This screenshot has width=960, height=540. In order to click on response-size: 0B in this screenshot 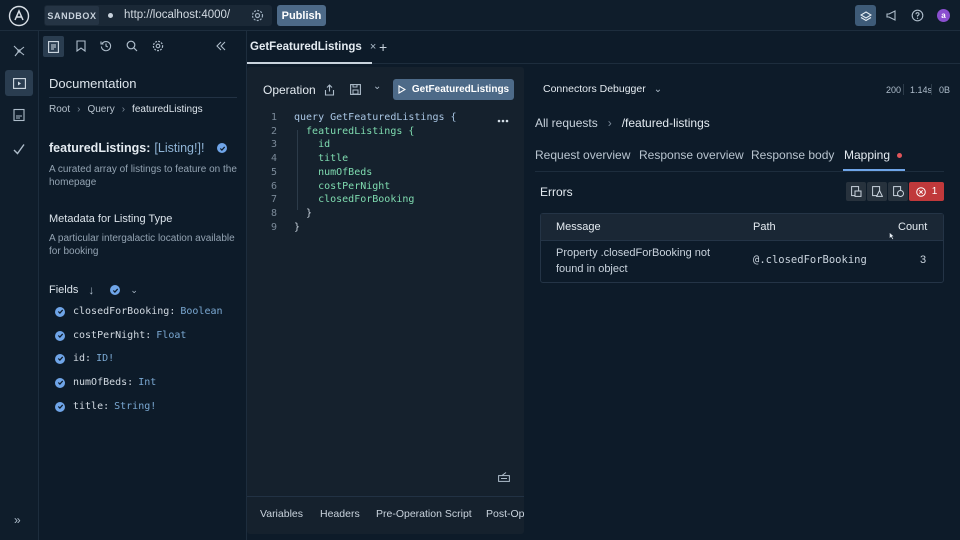, I will do `click(945, 90)`.